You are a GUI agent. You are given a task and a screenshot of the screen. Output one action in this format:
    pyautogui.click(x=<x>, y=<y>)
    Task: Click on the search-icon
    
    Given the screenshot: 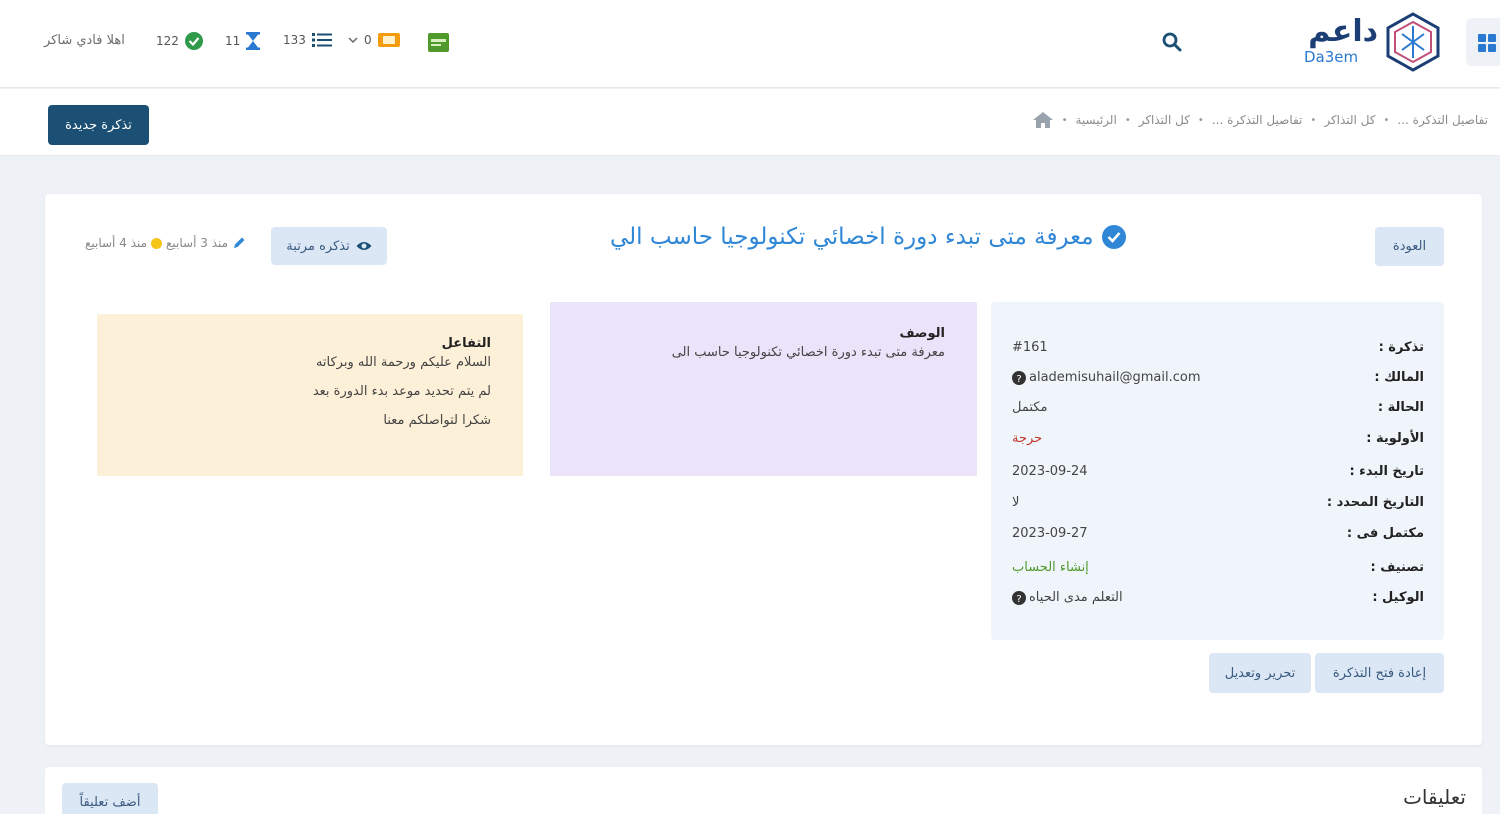 What is the action you would take?
    pyautogui.click(x=1172, y=42)
    